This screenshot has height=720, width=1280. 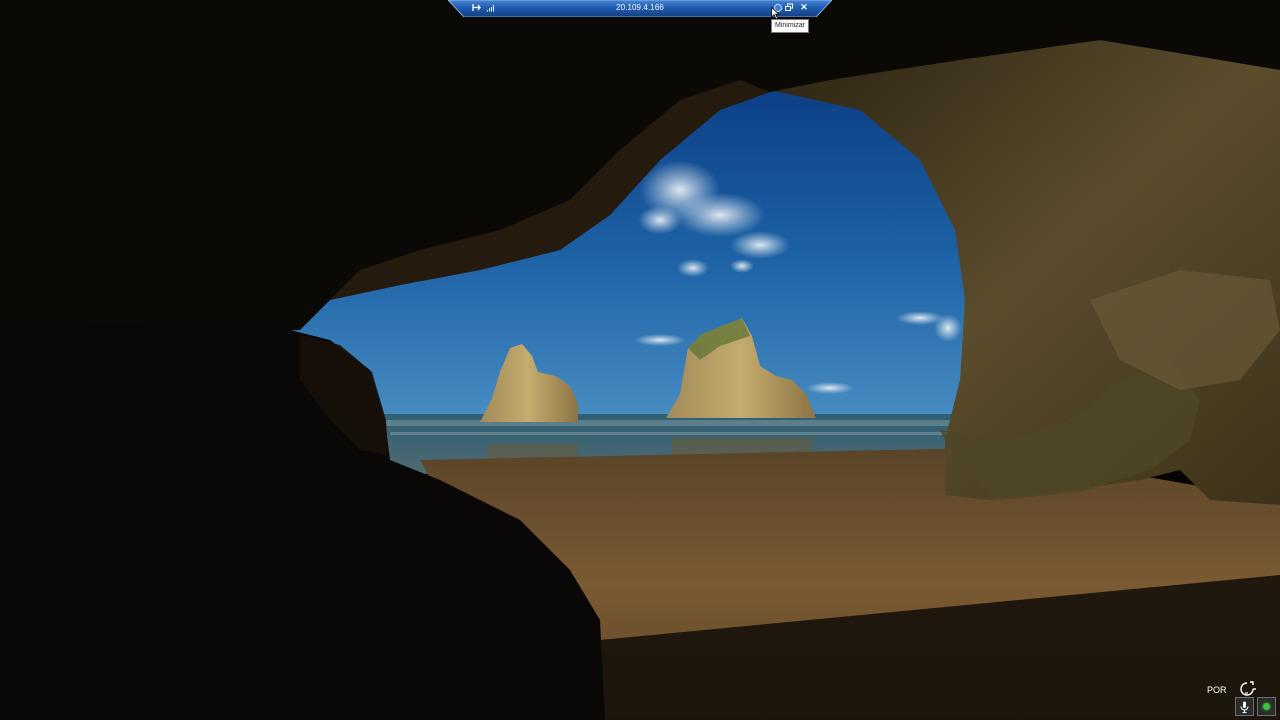 I want to click on pin-icon, so click(x=477, y=7).